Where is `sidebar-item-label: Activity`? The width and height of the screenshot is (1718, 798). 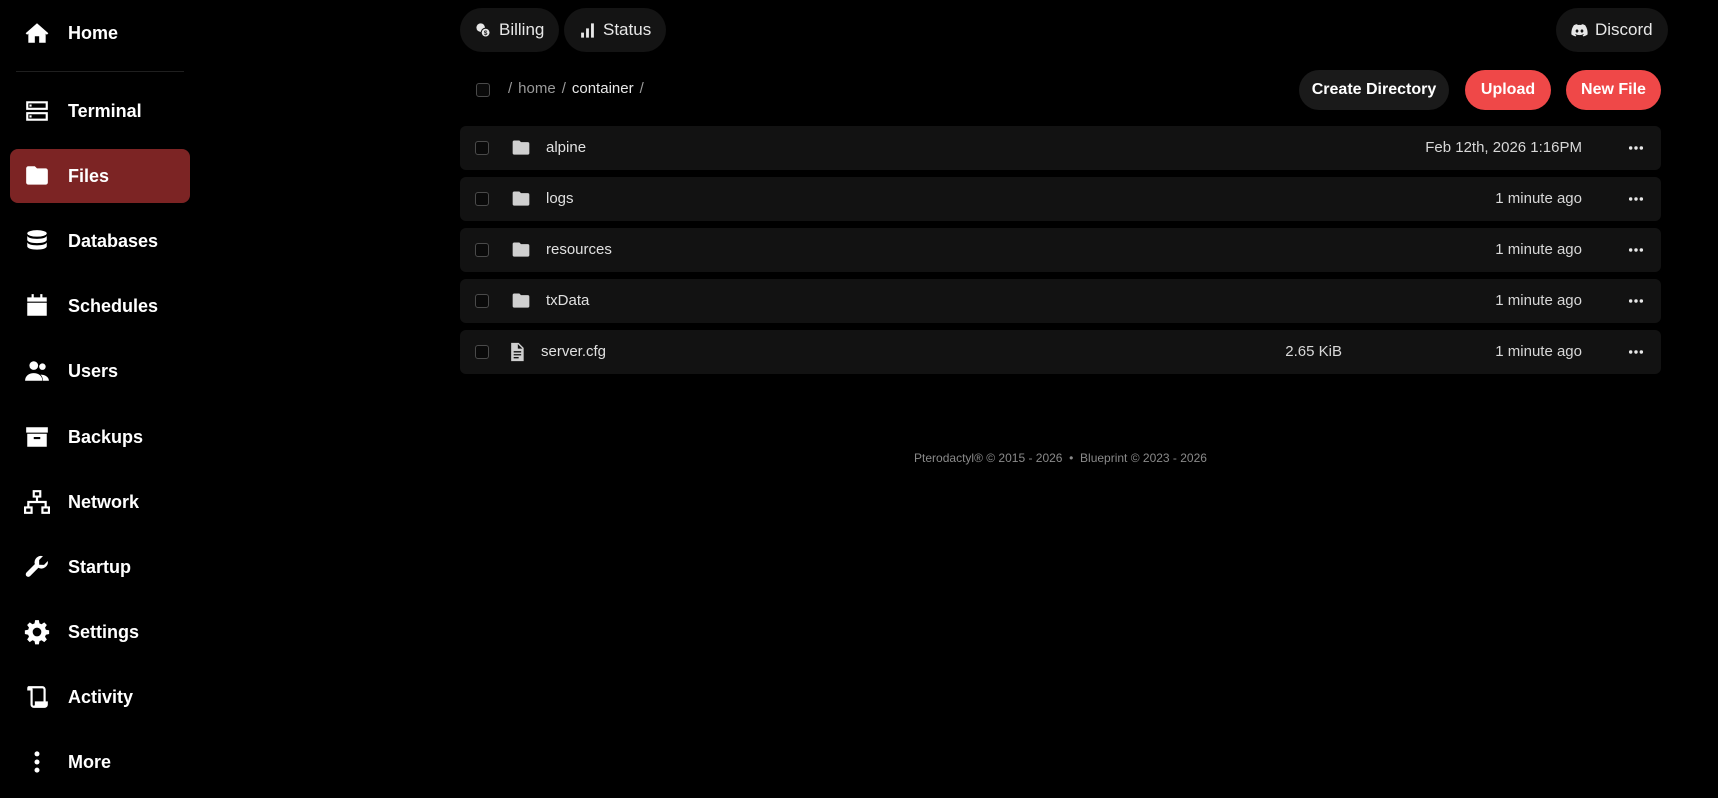
sidebar-item-label: Activity is located at coordinates (101, 696).